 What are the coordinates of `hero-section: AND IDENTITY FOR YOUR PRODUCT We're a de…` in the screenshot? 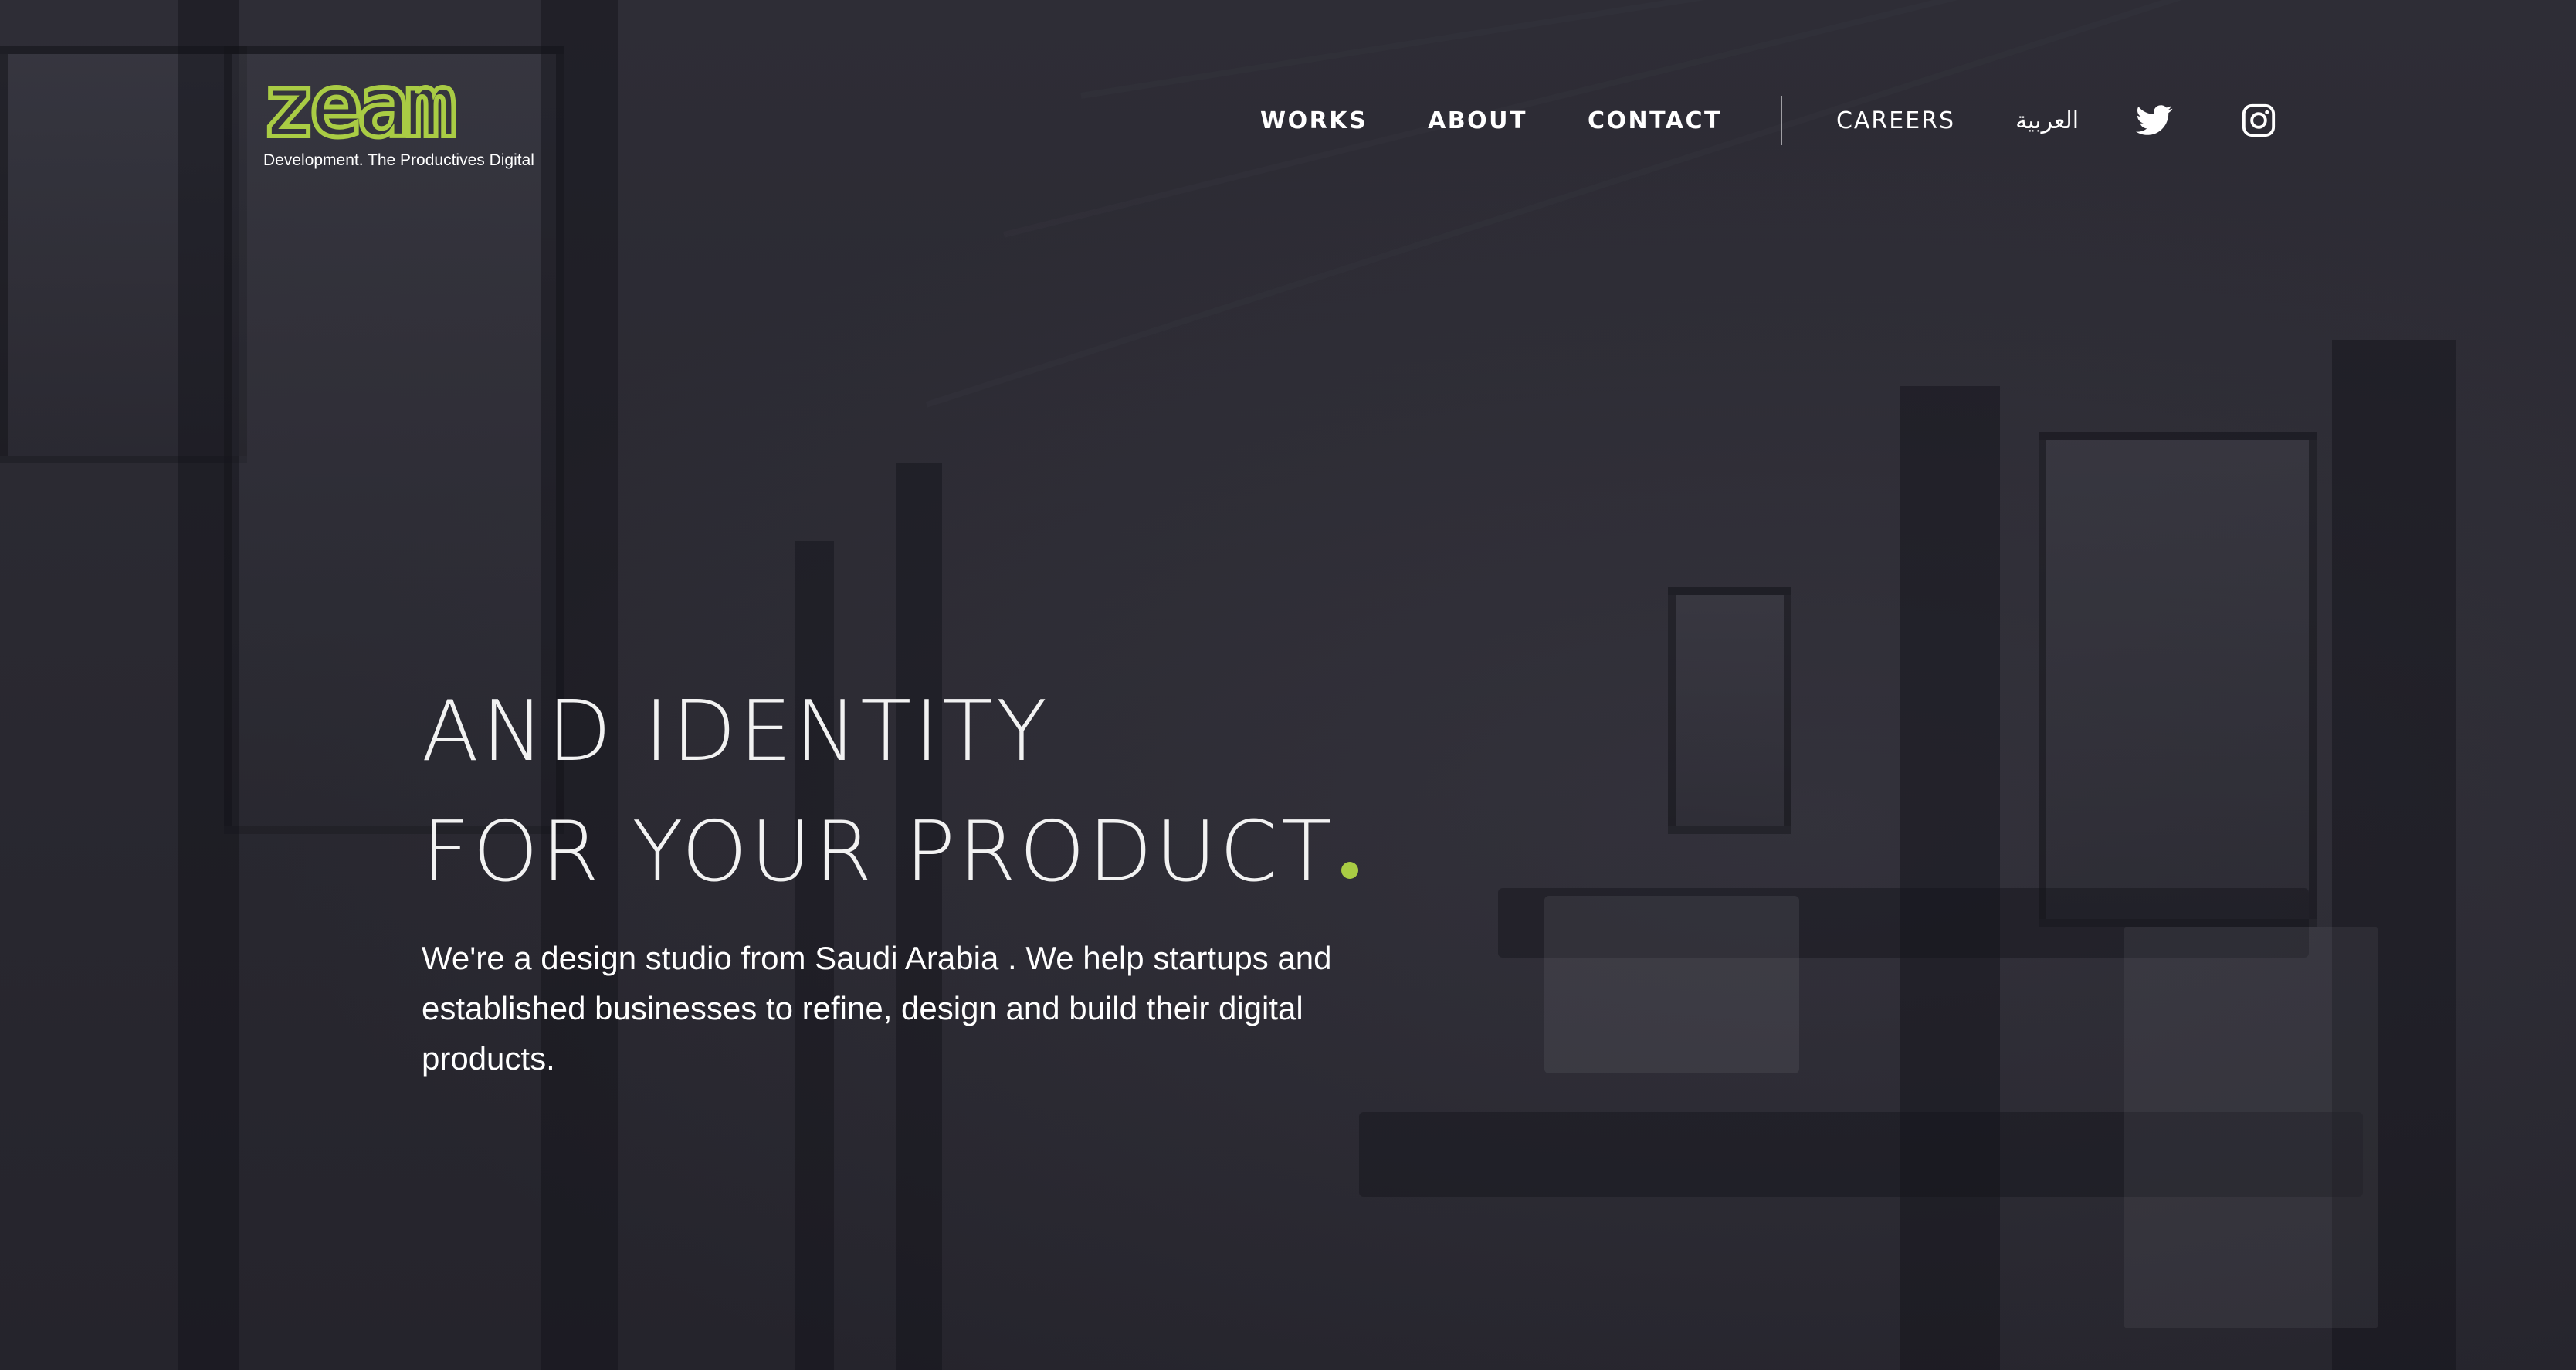 It's located at (1001, 894).